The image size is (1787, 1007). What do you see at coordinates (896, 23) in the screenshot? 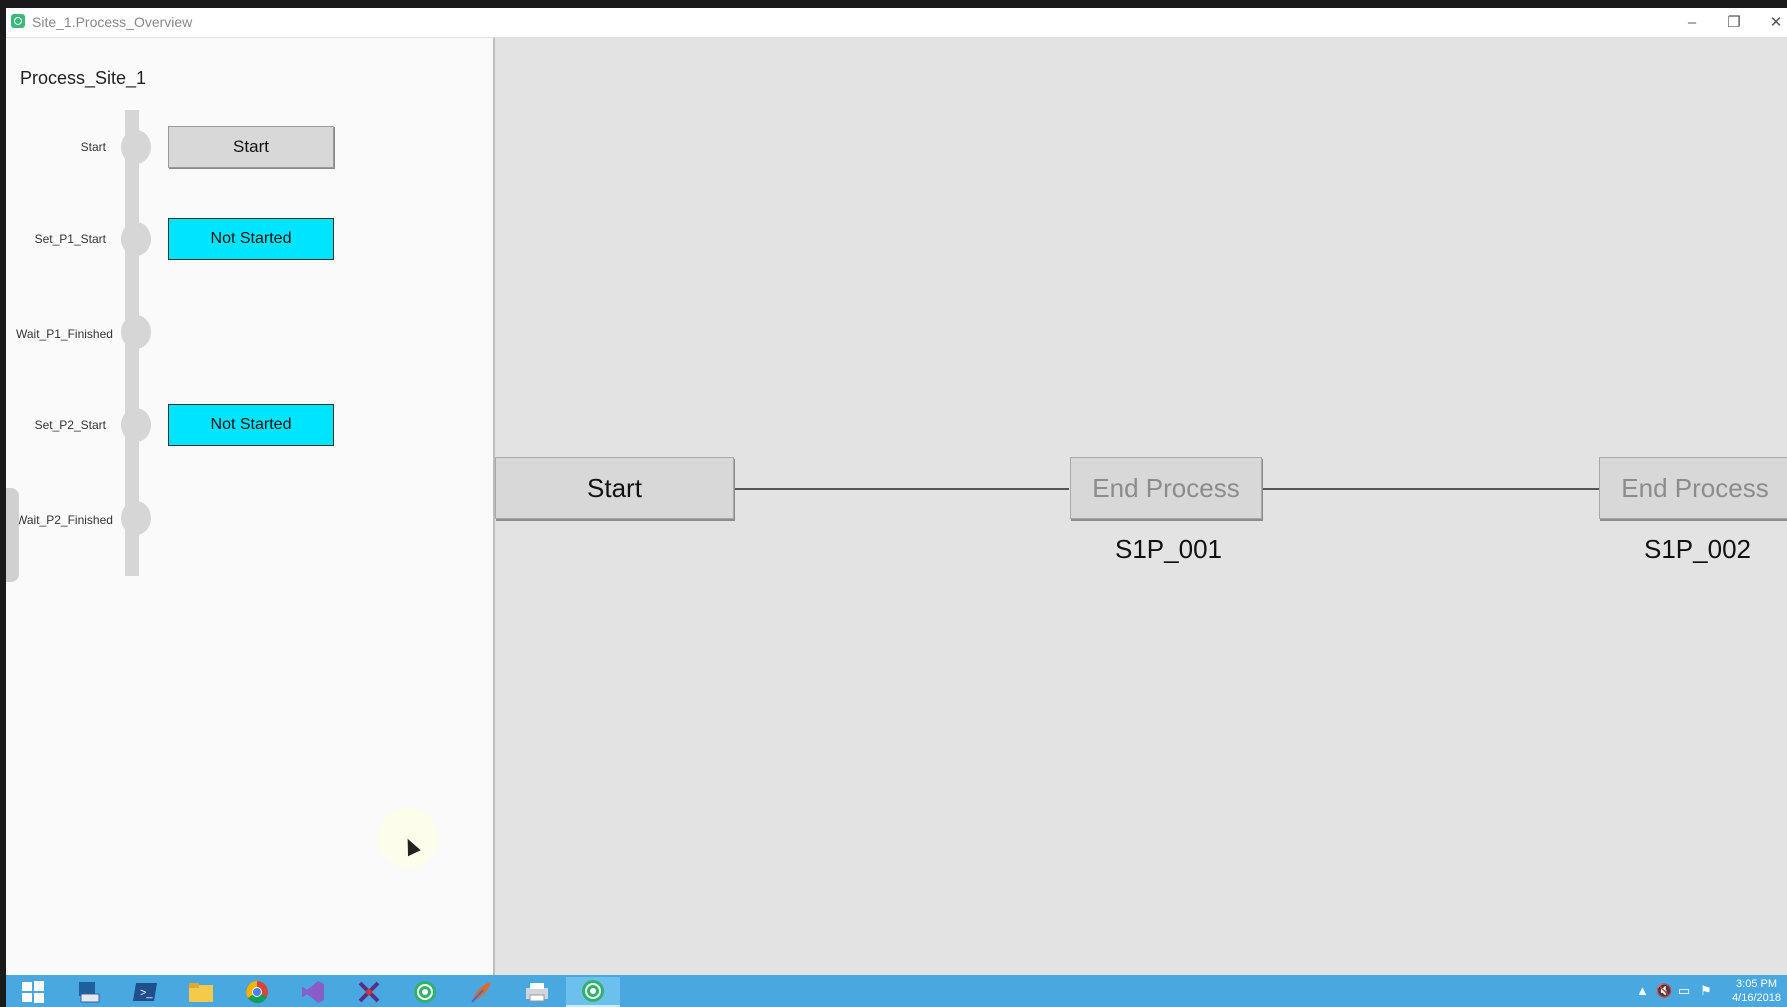
I see `title-bar: Site_1.Process_Overview – ❐ ✕` at bounding box center [896, 23].